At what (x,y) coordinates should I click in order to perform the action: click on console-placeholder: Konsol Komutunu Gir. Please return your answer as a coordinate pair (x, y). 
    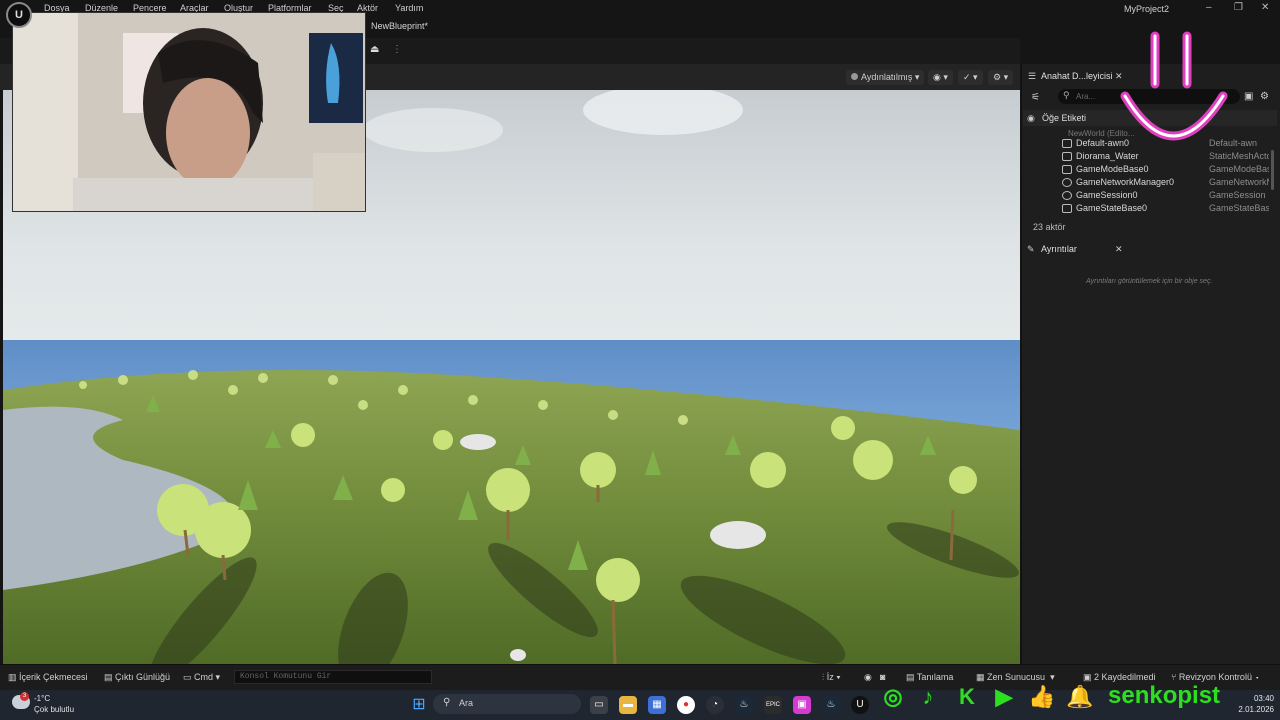
    Looking at the image, I should click on (286, 676).